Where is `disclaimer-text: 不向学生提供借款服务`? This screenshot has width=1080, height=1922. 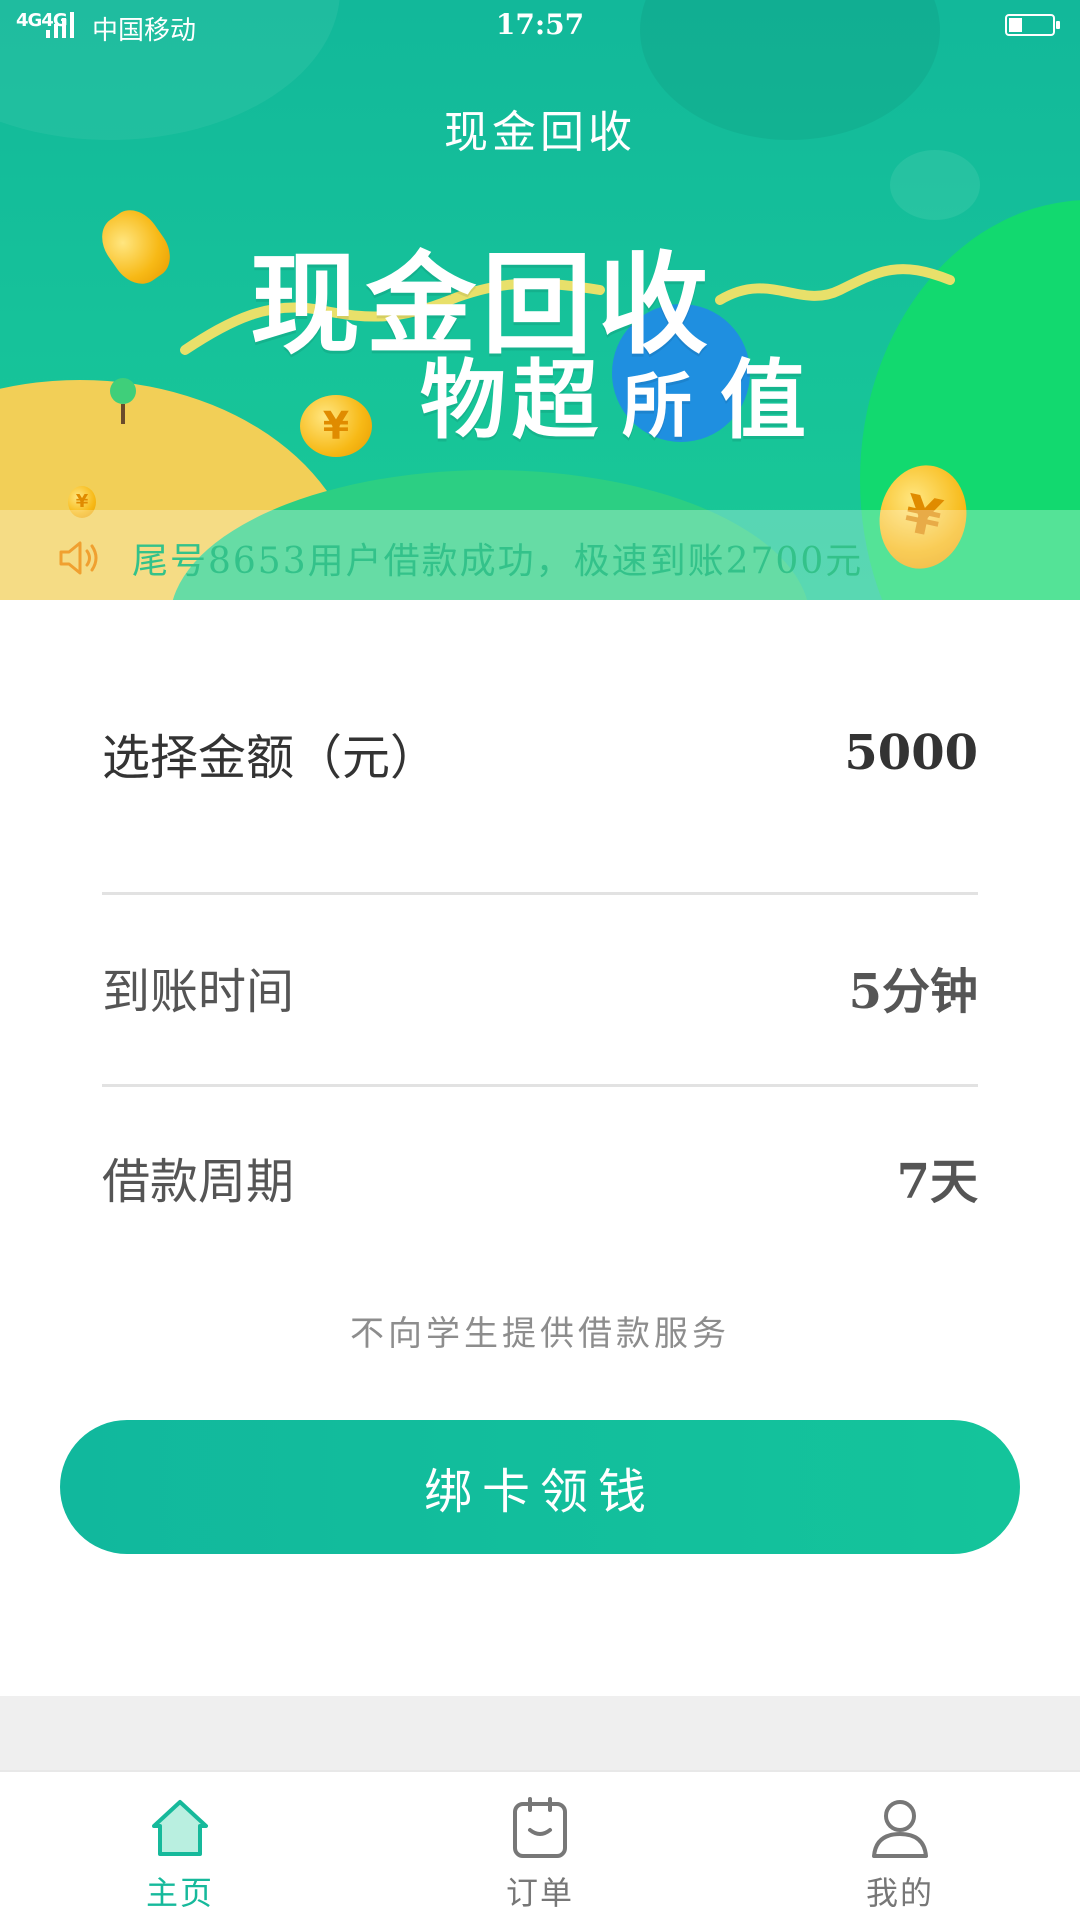
disclaimer-text: 不向学生提供借款服务 is located at coordinates (540, 1334).